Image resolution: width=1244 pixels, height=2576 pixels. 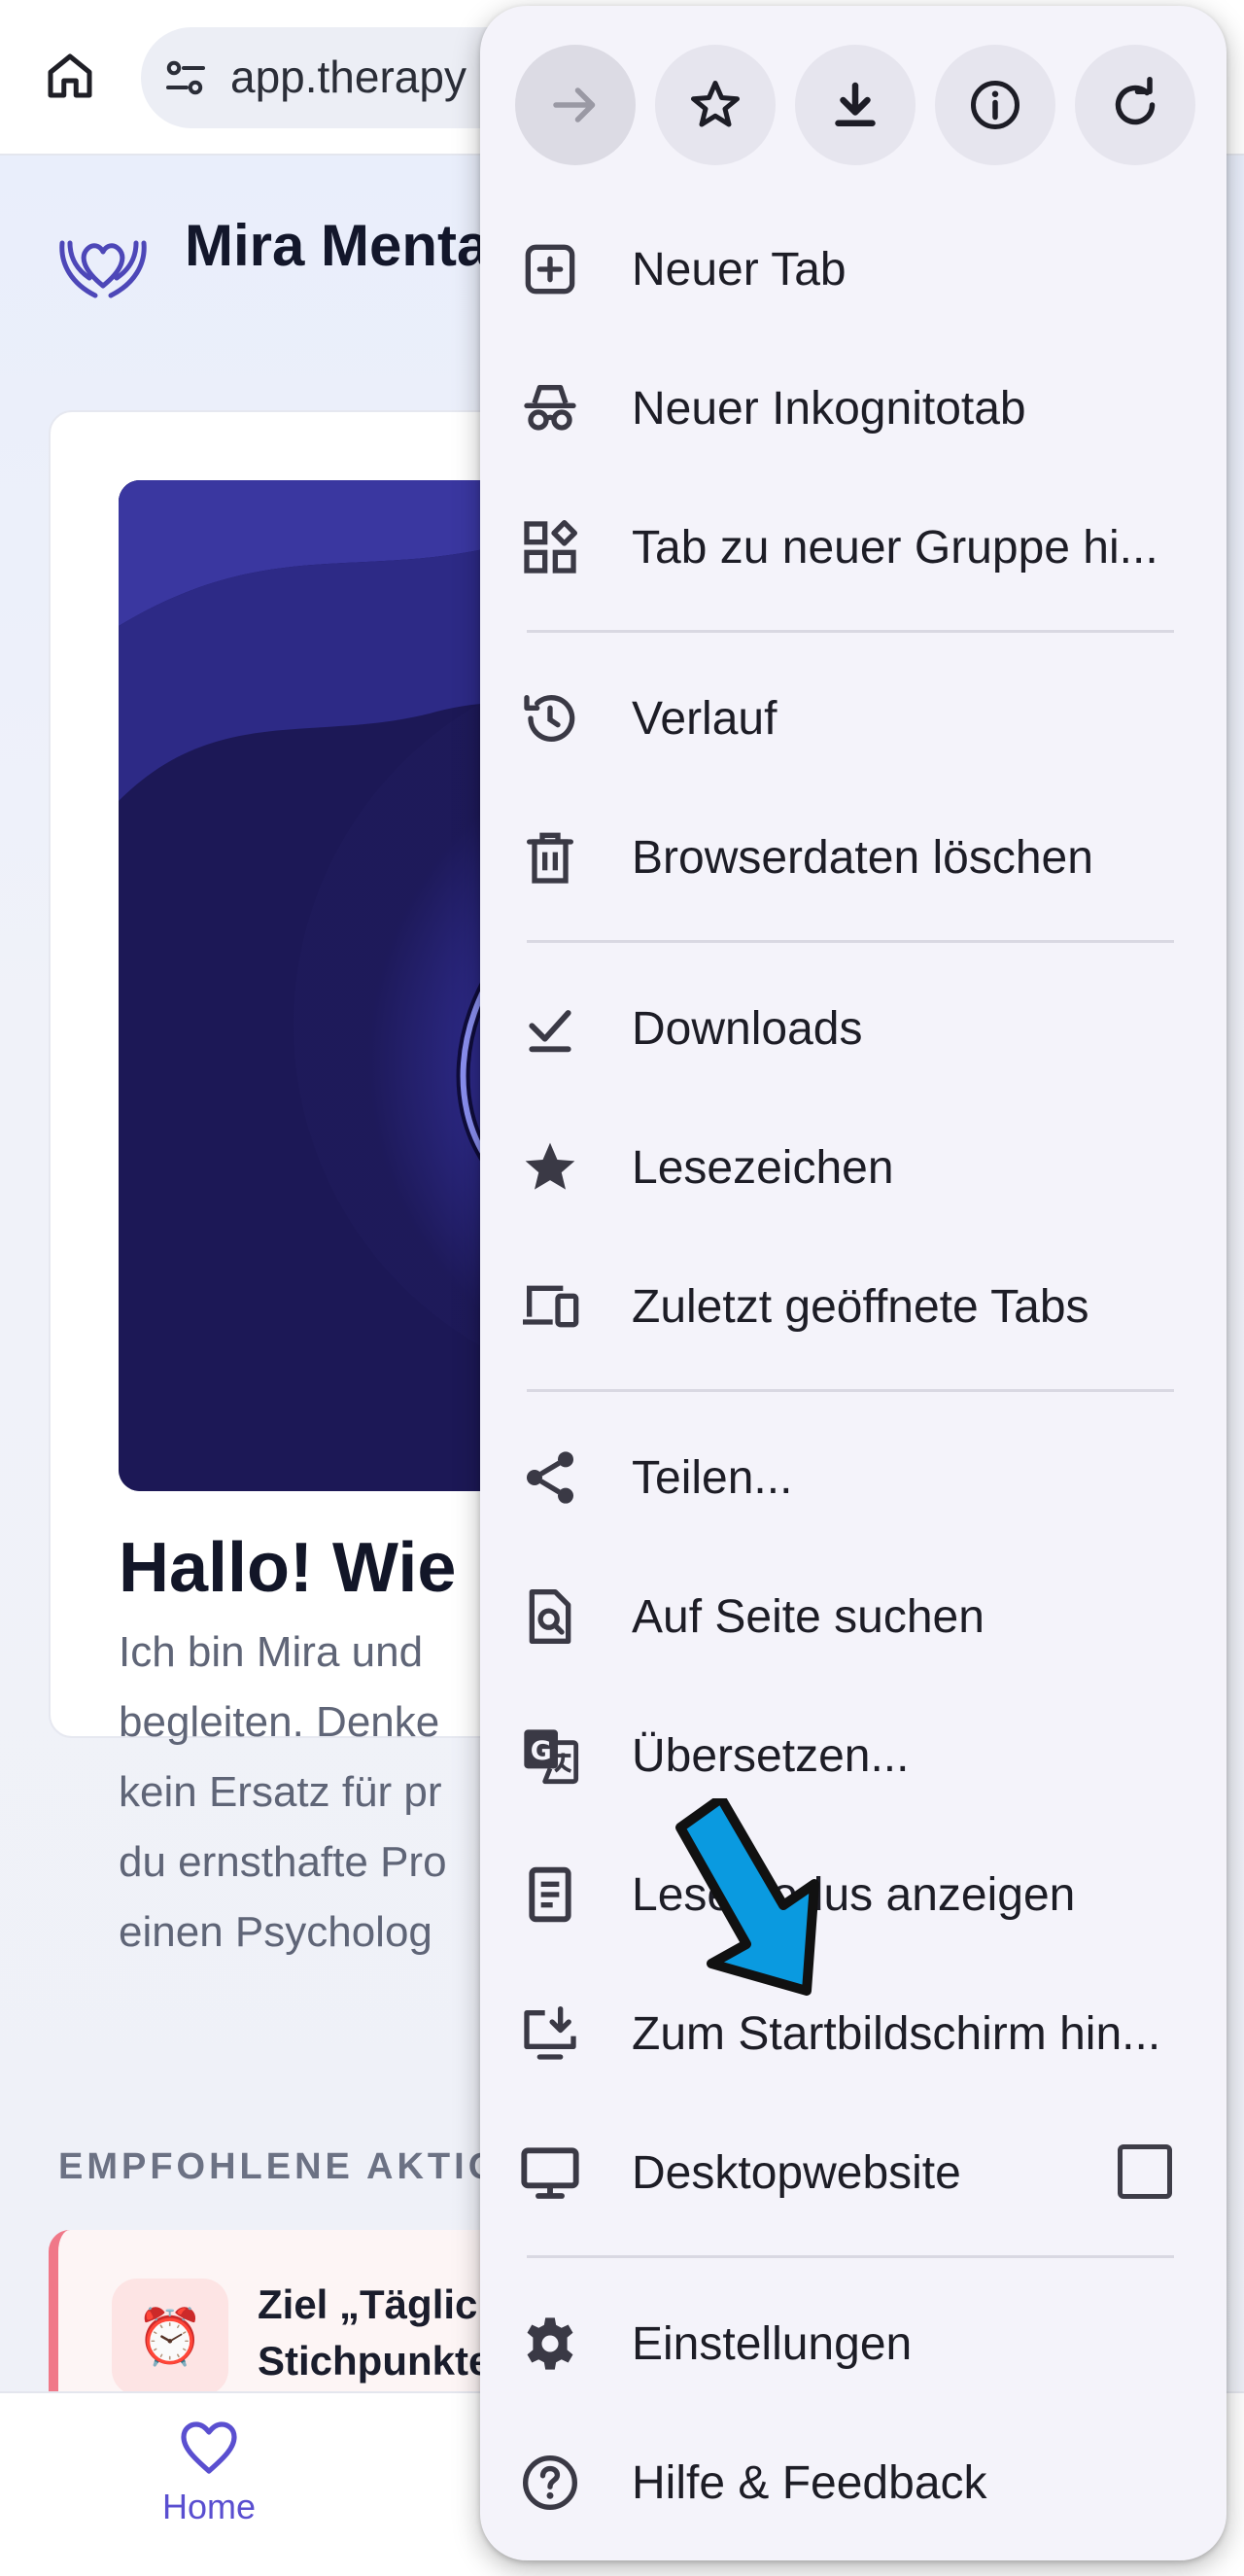 I want to click on devices-icon, so click(x=551, y=1306).